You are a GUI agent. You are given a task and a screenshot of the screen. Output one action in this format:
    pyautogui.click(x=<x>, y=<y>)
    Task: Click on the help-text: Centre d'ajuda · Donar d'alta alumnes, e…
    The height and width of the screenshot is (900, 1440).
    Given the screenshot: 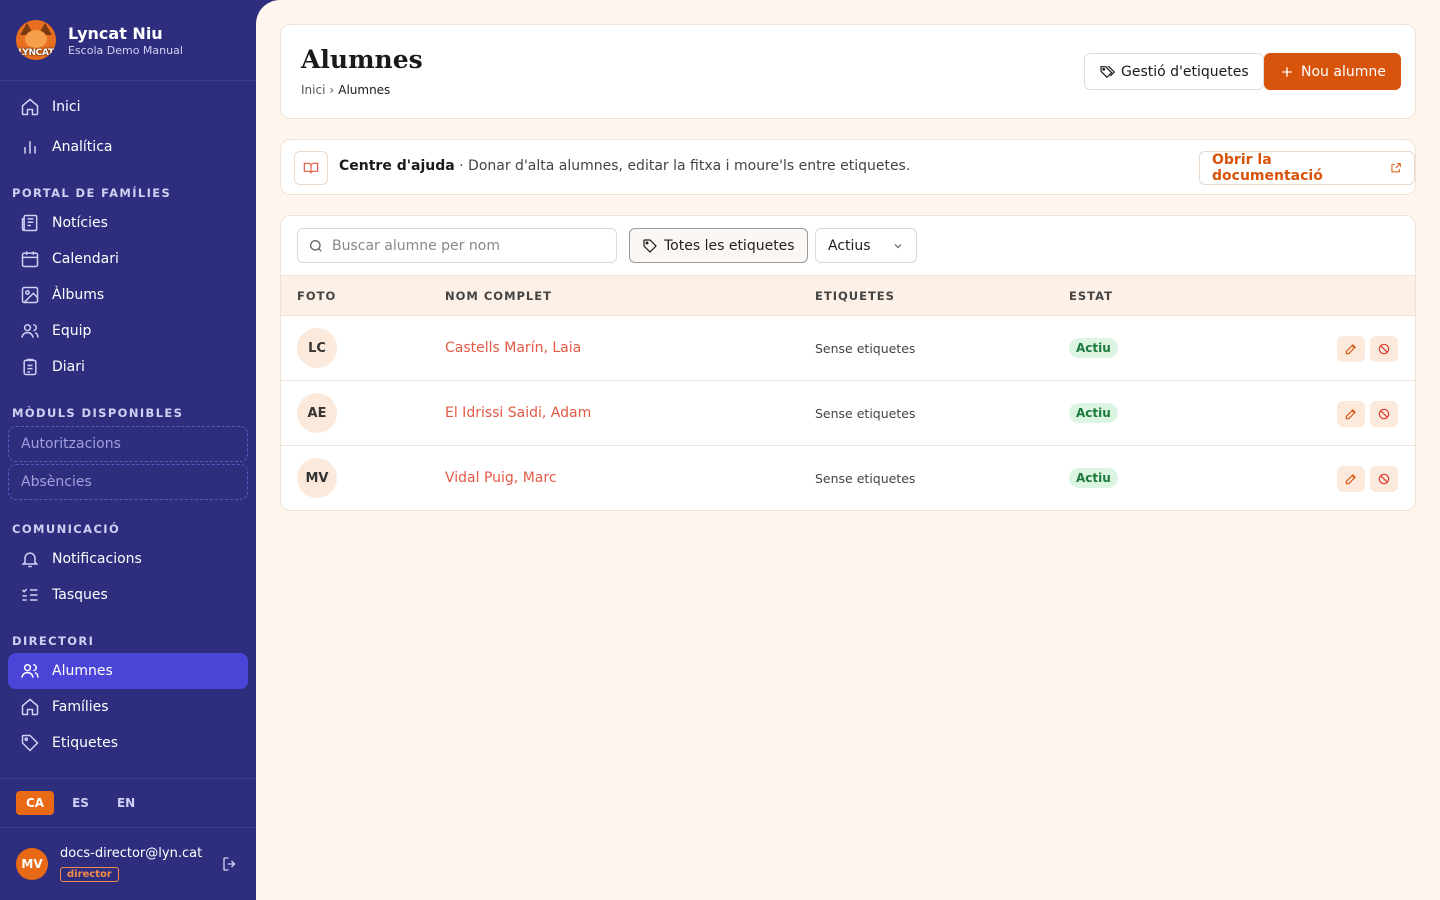 What is the action you would take?
    pyautogui.click(x=624, y=166)
    